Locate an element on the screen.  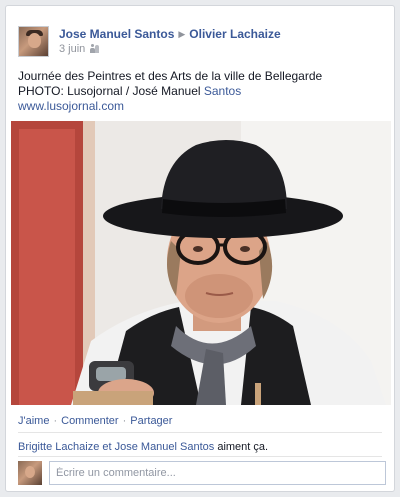
recipient-name-link: Olivier Lachaize is located at coordinates (234, 34).